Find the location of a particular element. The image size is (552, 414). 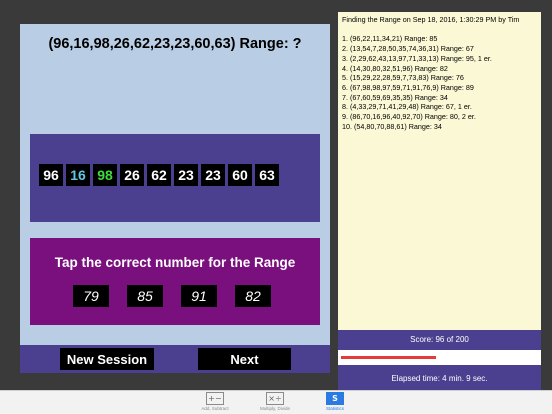

number-tile: 62 is located at coordinates (159, 175).